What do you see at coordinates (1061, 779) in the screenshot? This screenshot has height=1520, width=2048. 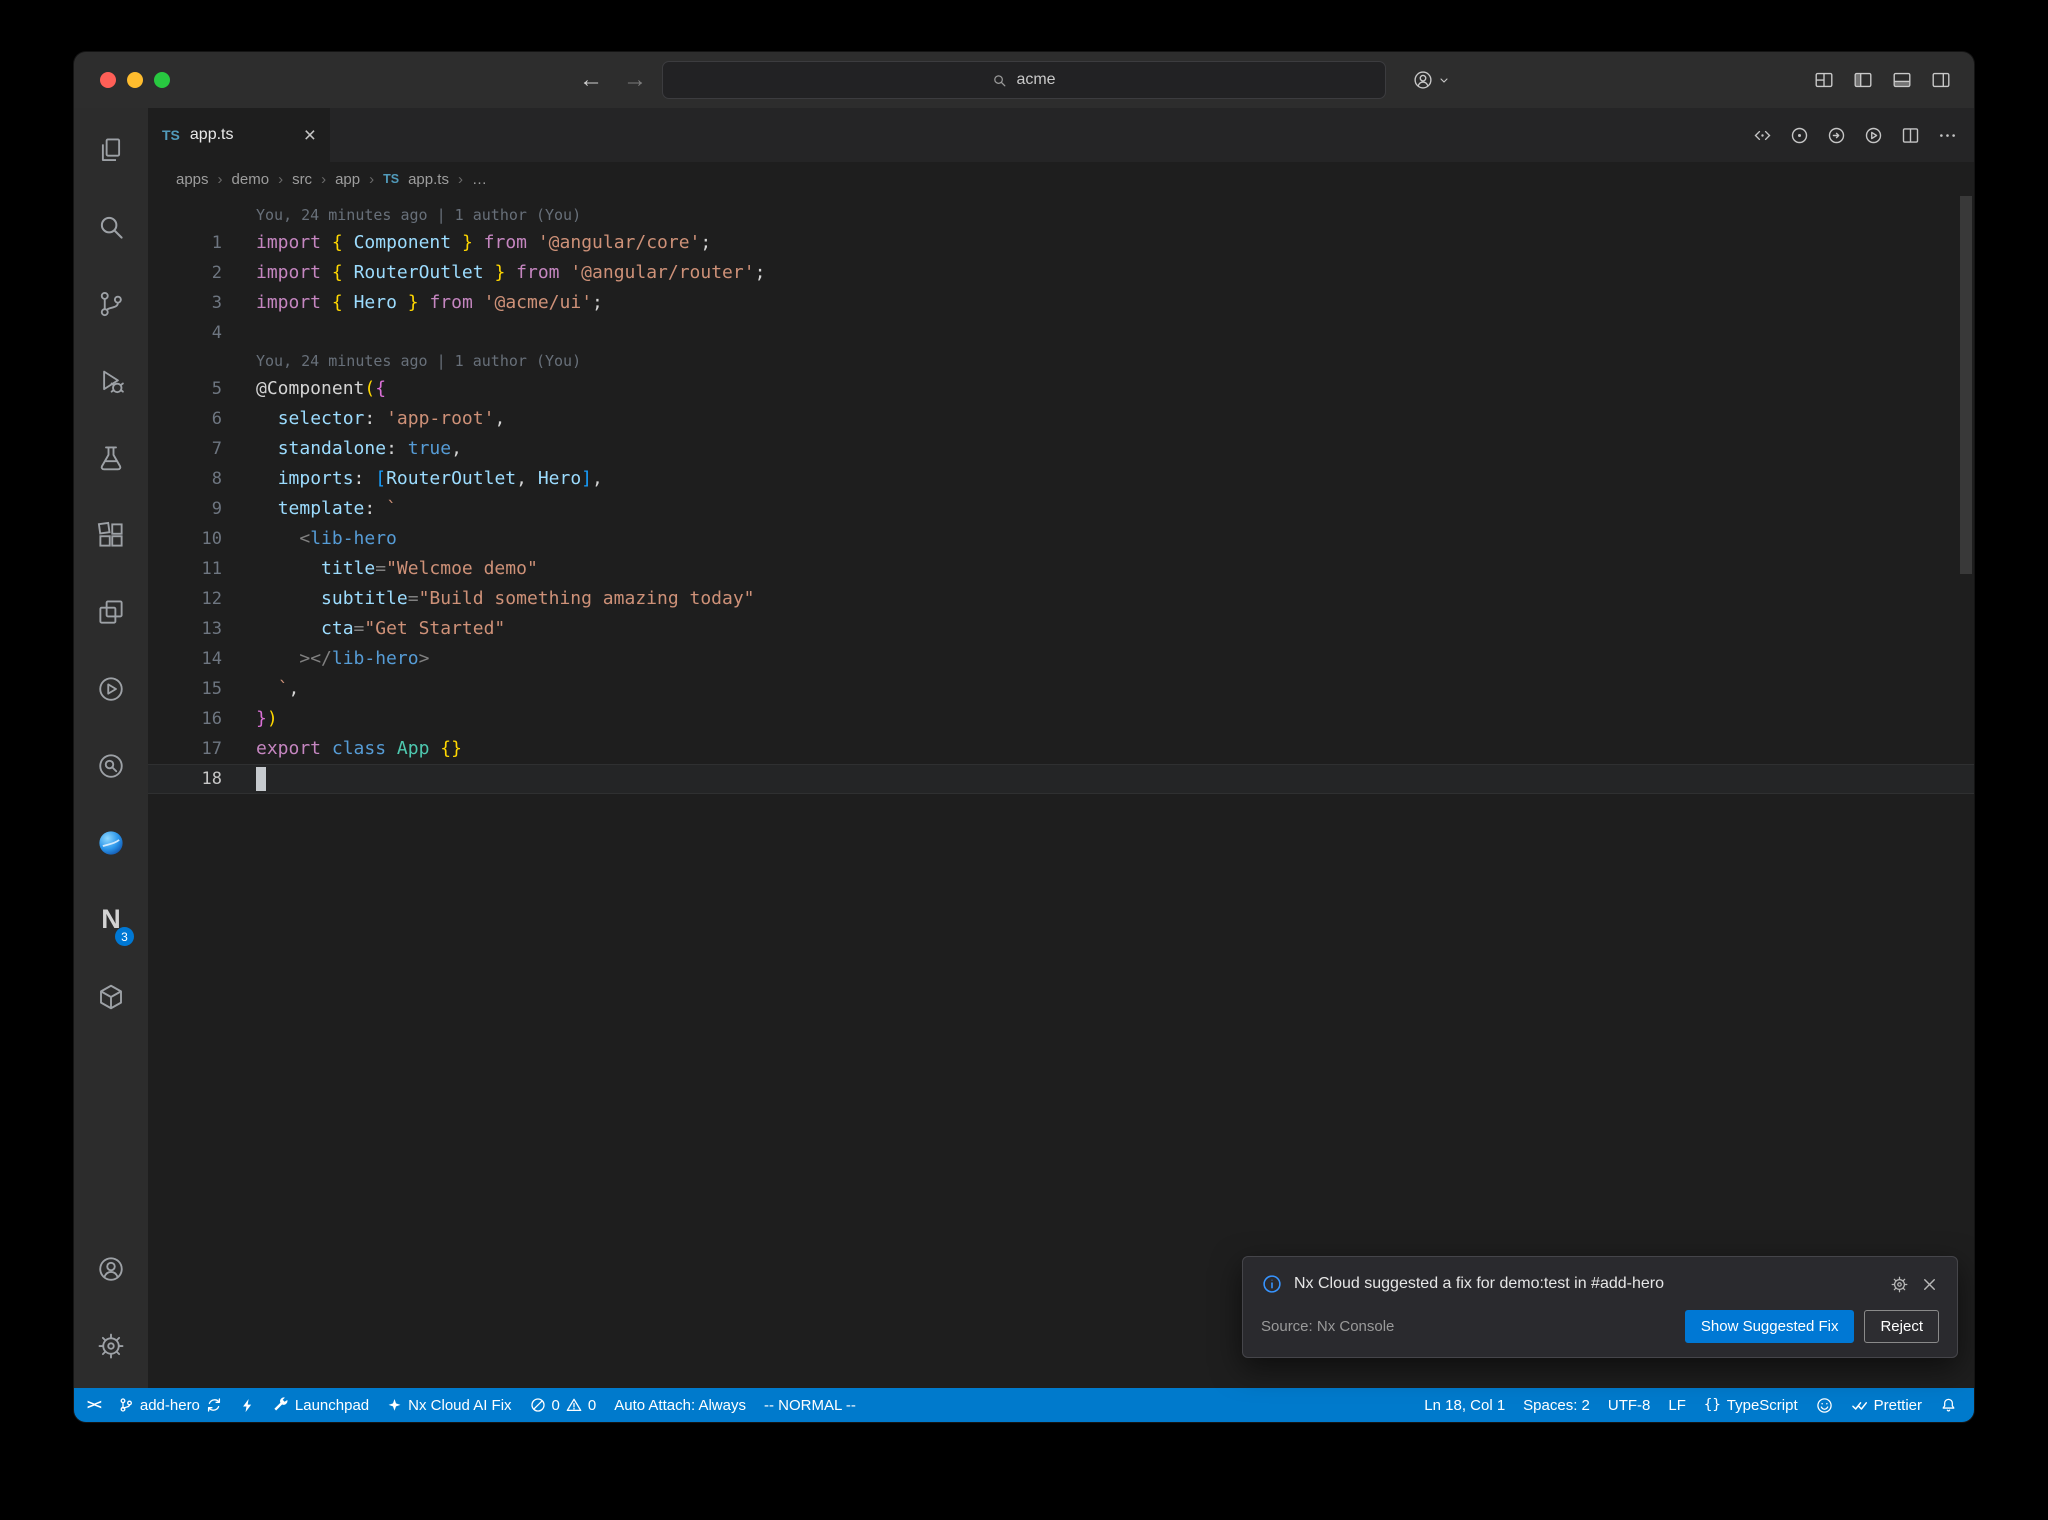 I see `code-line: 18` at bounding box center [1061, 779].